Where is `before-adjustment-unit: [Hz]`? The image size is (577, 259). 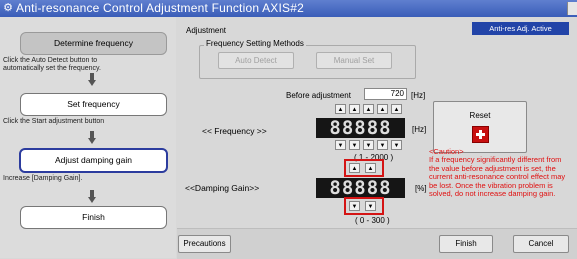
before-adjustment-unit: [Hz] is located at coordinates (418, 95).